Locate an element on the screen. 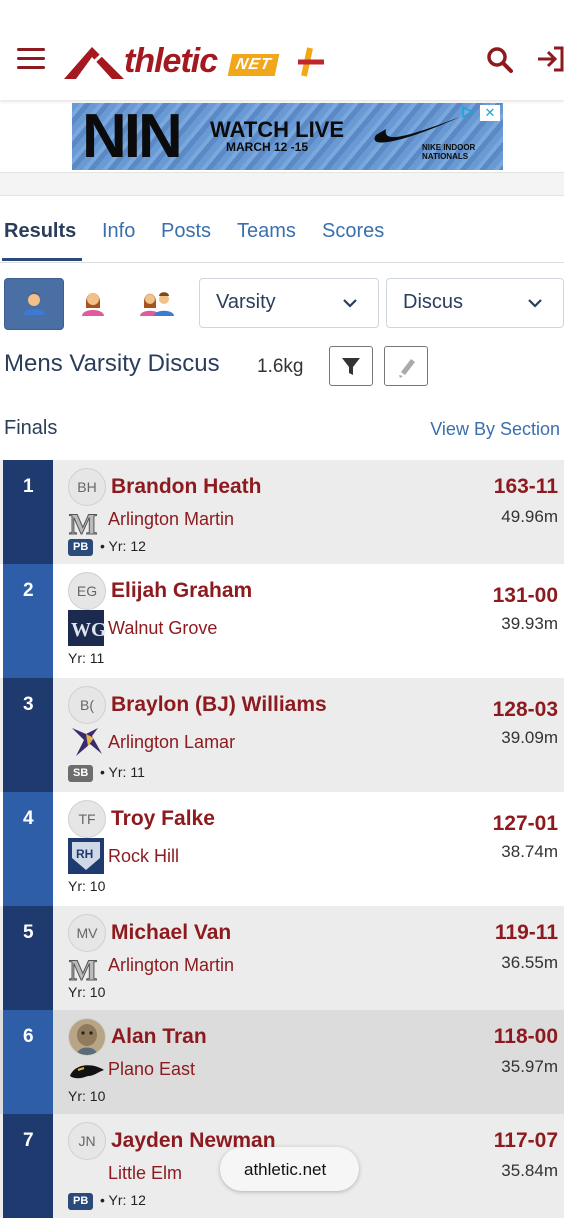 The width and height of the screenshot is (564, 1218). event-header: Mens Varsity Discus 1.6kg is located at coordinates (282, 367).